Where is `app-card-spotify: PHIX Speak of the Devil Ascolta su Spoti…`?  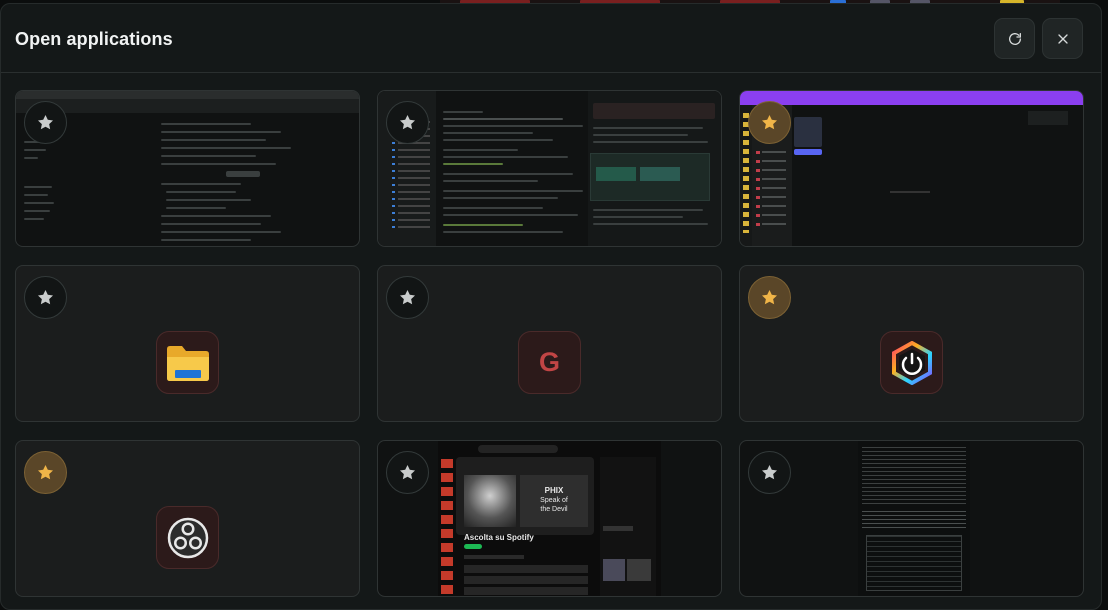 app-card-spotify: PHIX Speak of the Devil Ascolta su Spoti… is located at coordinates (549, 518).